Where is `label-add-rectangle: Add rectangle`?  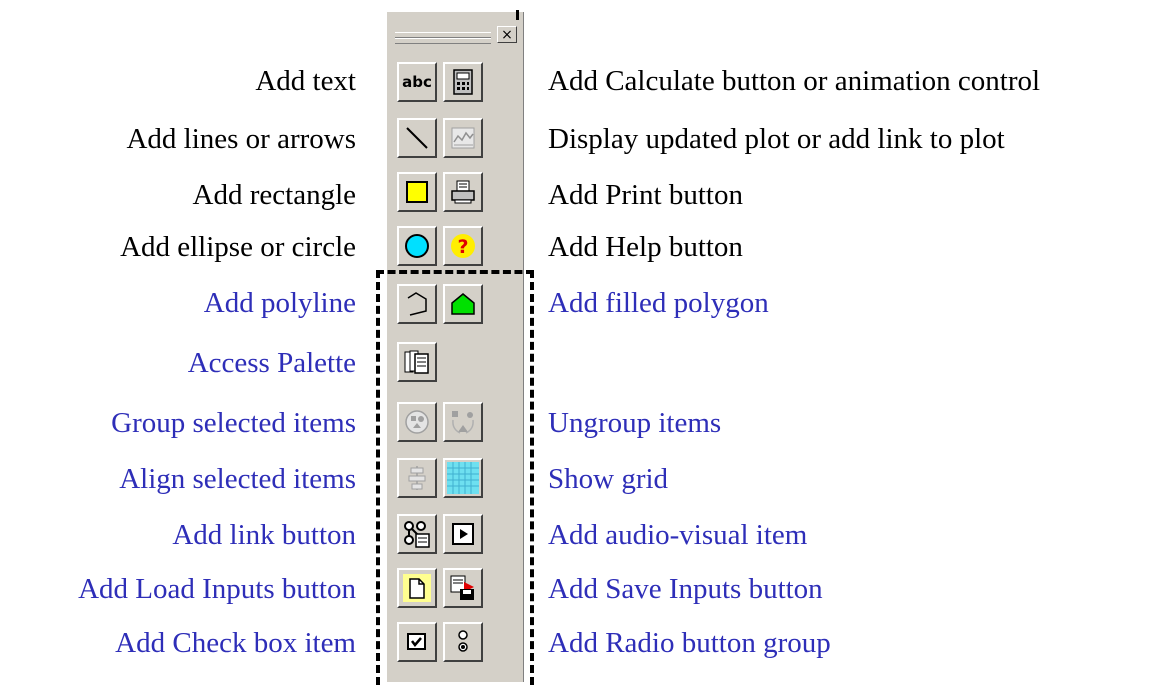
label-add-rectangle: Add rectangle is located at coordinates (274, 195).